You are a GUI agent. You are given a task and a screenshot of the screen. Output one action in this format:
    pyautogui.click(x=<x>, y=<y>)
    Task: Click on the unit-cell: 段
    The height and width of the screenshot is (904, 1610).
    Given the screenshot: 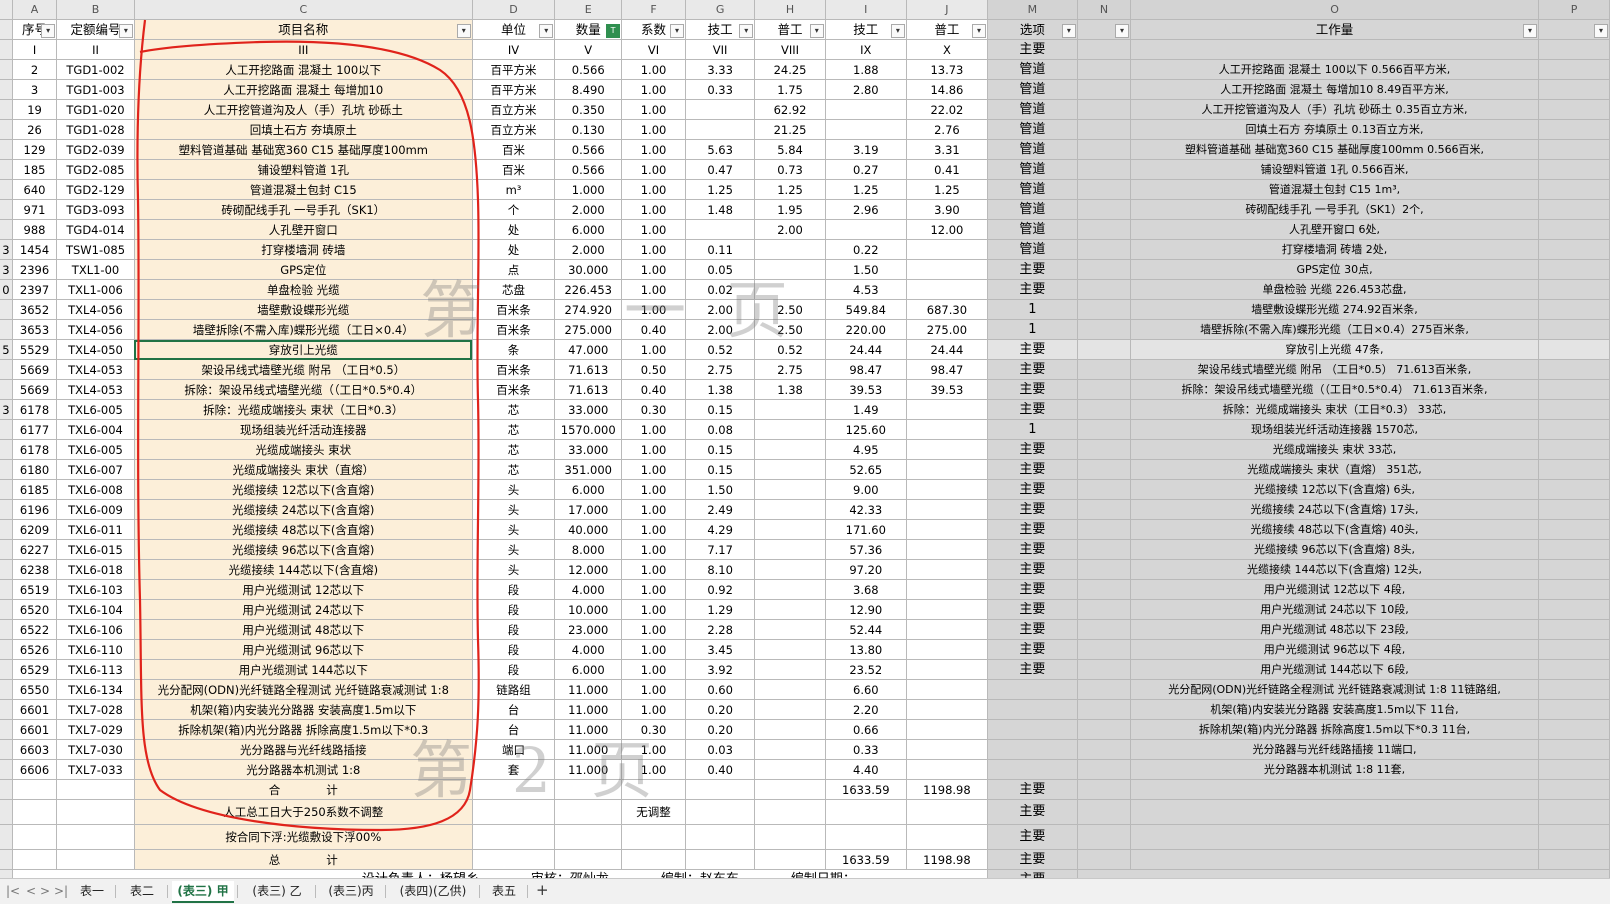 What is the action you would take?
    pyautogui.click(x=514, y=669)
    